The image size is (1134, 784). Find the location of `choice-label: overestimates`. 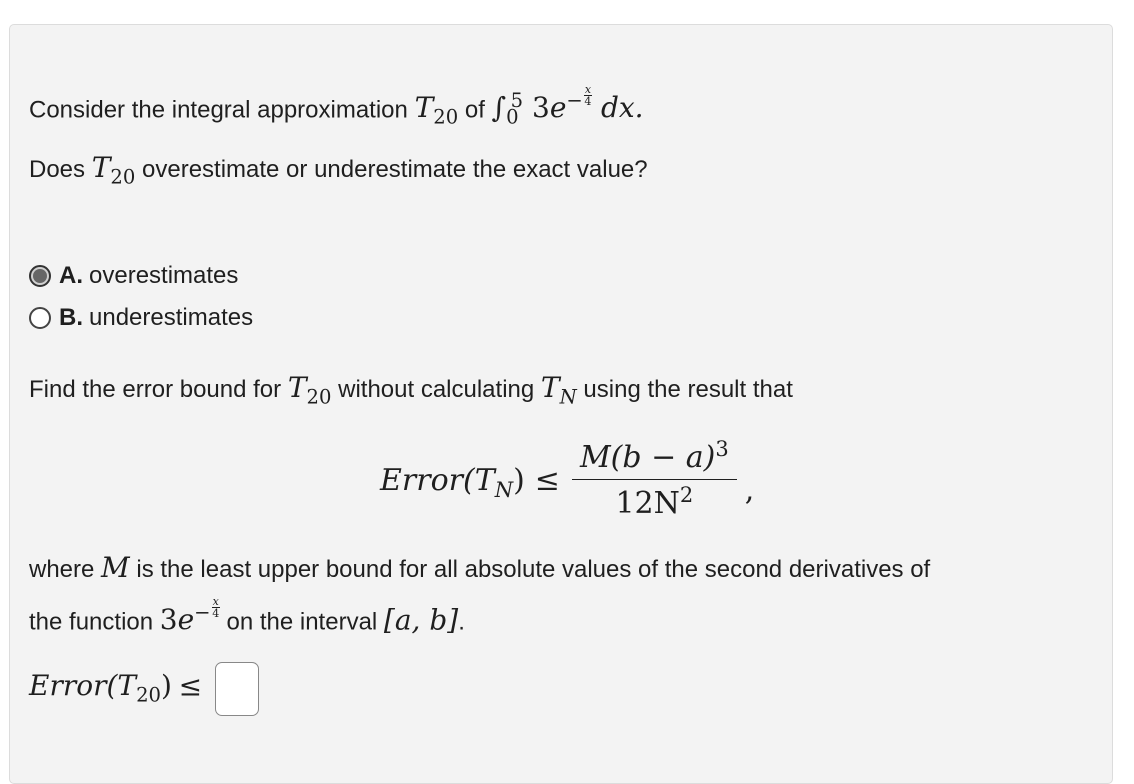

choice-label: overestimates is located at coordinates (164, 275).